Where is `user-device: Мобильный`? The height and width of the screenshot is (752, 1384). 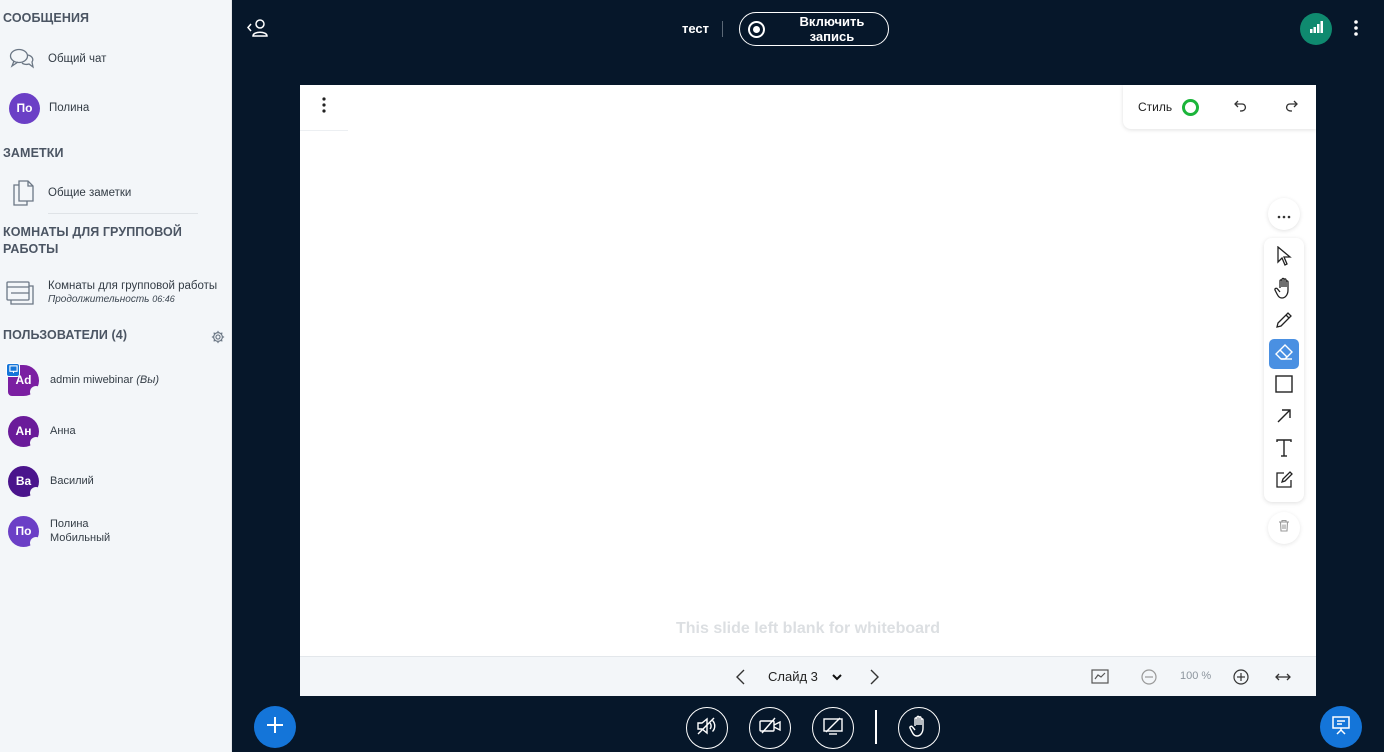 user-device: Мобильный is located at coordinates (80, 538).